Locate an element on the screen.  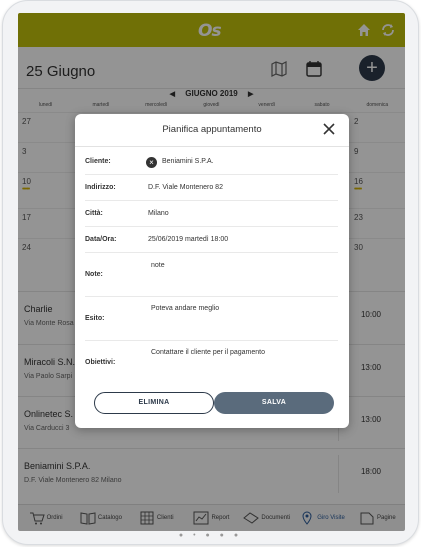
save-button: SALVA is located at coordinates (274, 403).